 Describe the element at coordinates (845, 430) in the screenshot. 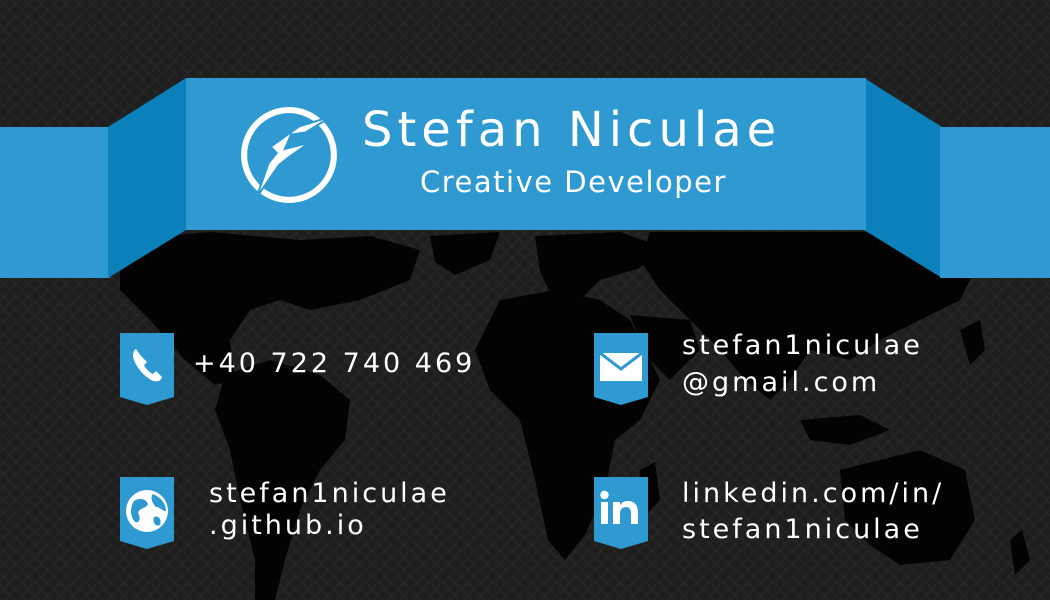

I see `map-indonesia` at that location.